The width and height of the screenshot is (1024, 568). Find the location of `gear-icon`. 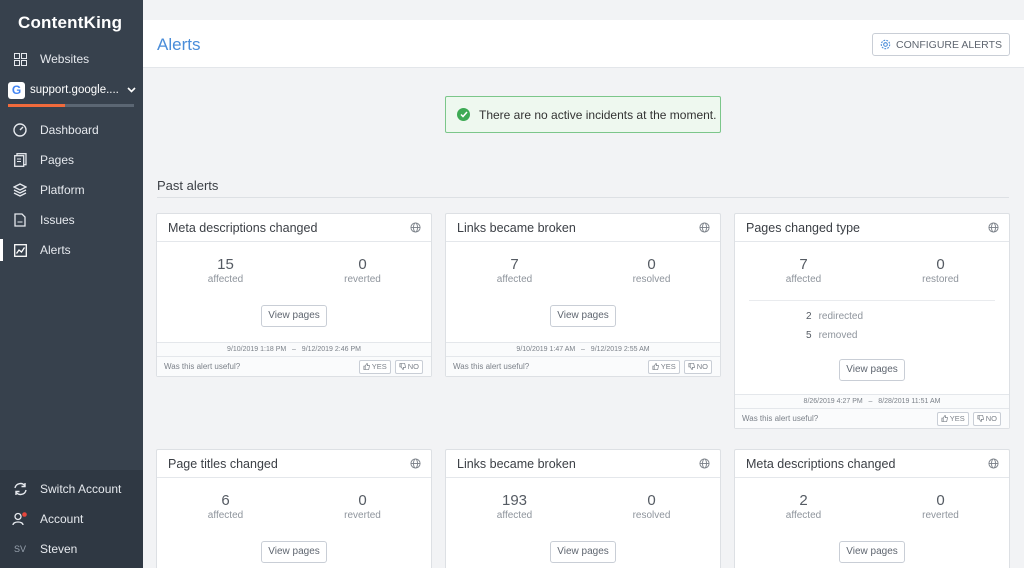

gear-icon is located at coordinates (885, 44).